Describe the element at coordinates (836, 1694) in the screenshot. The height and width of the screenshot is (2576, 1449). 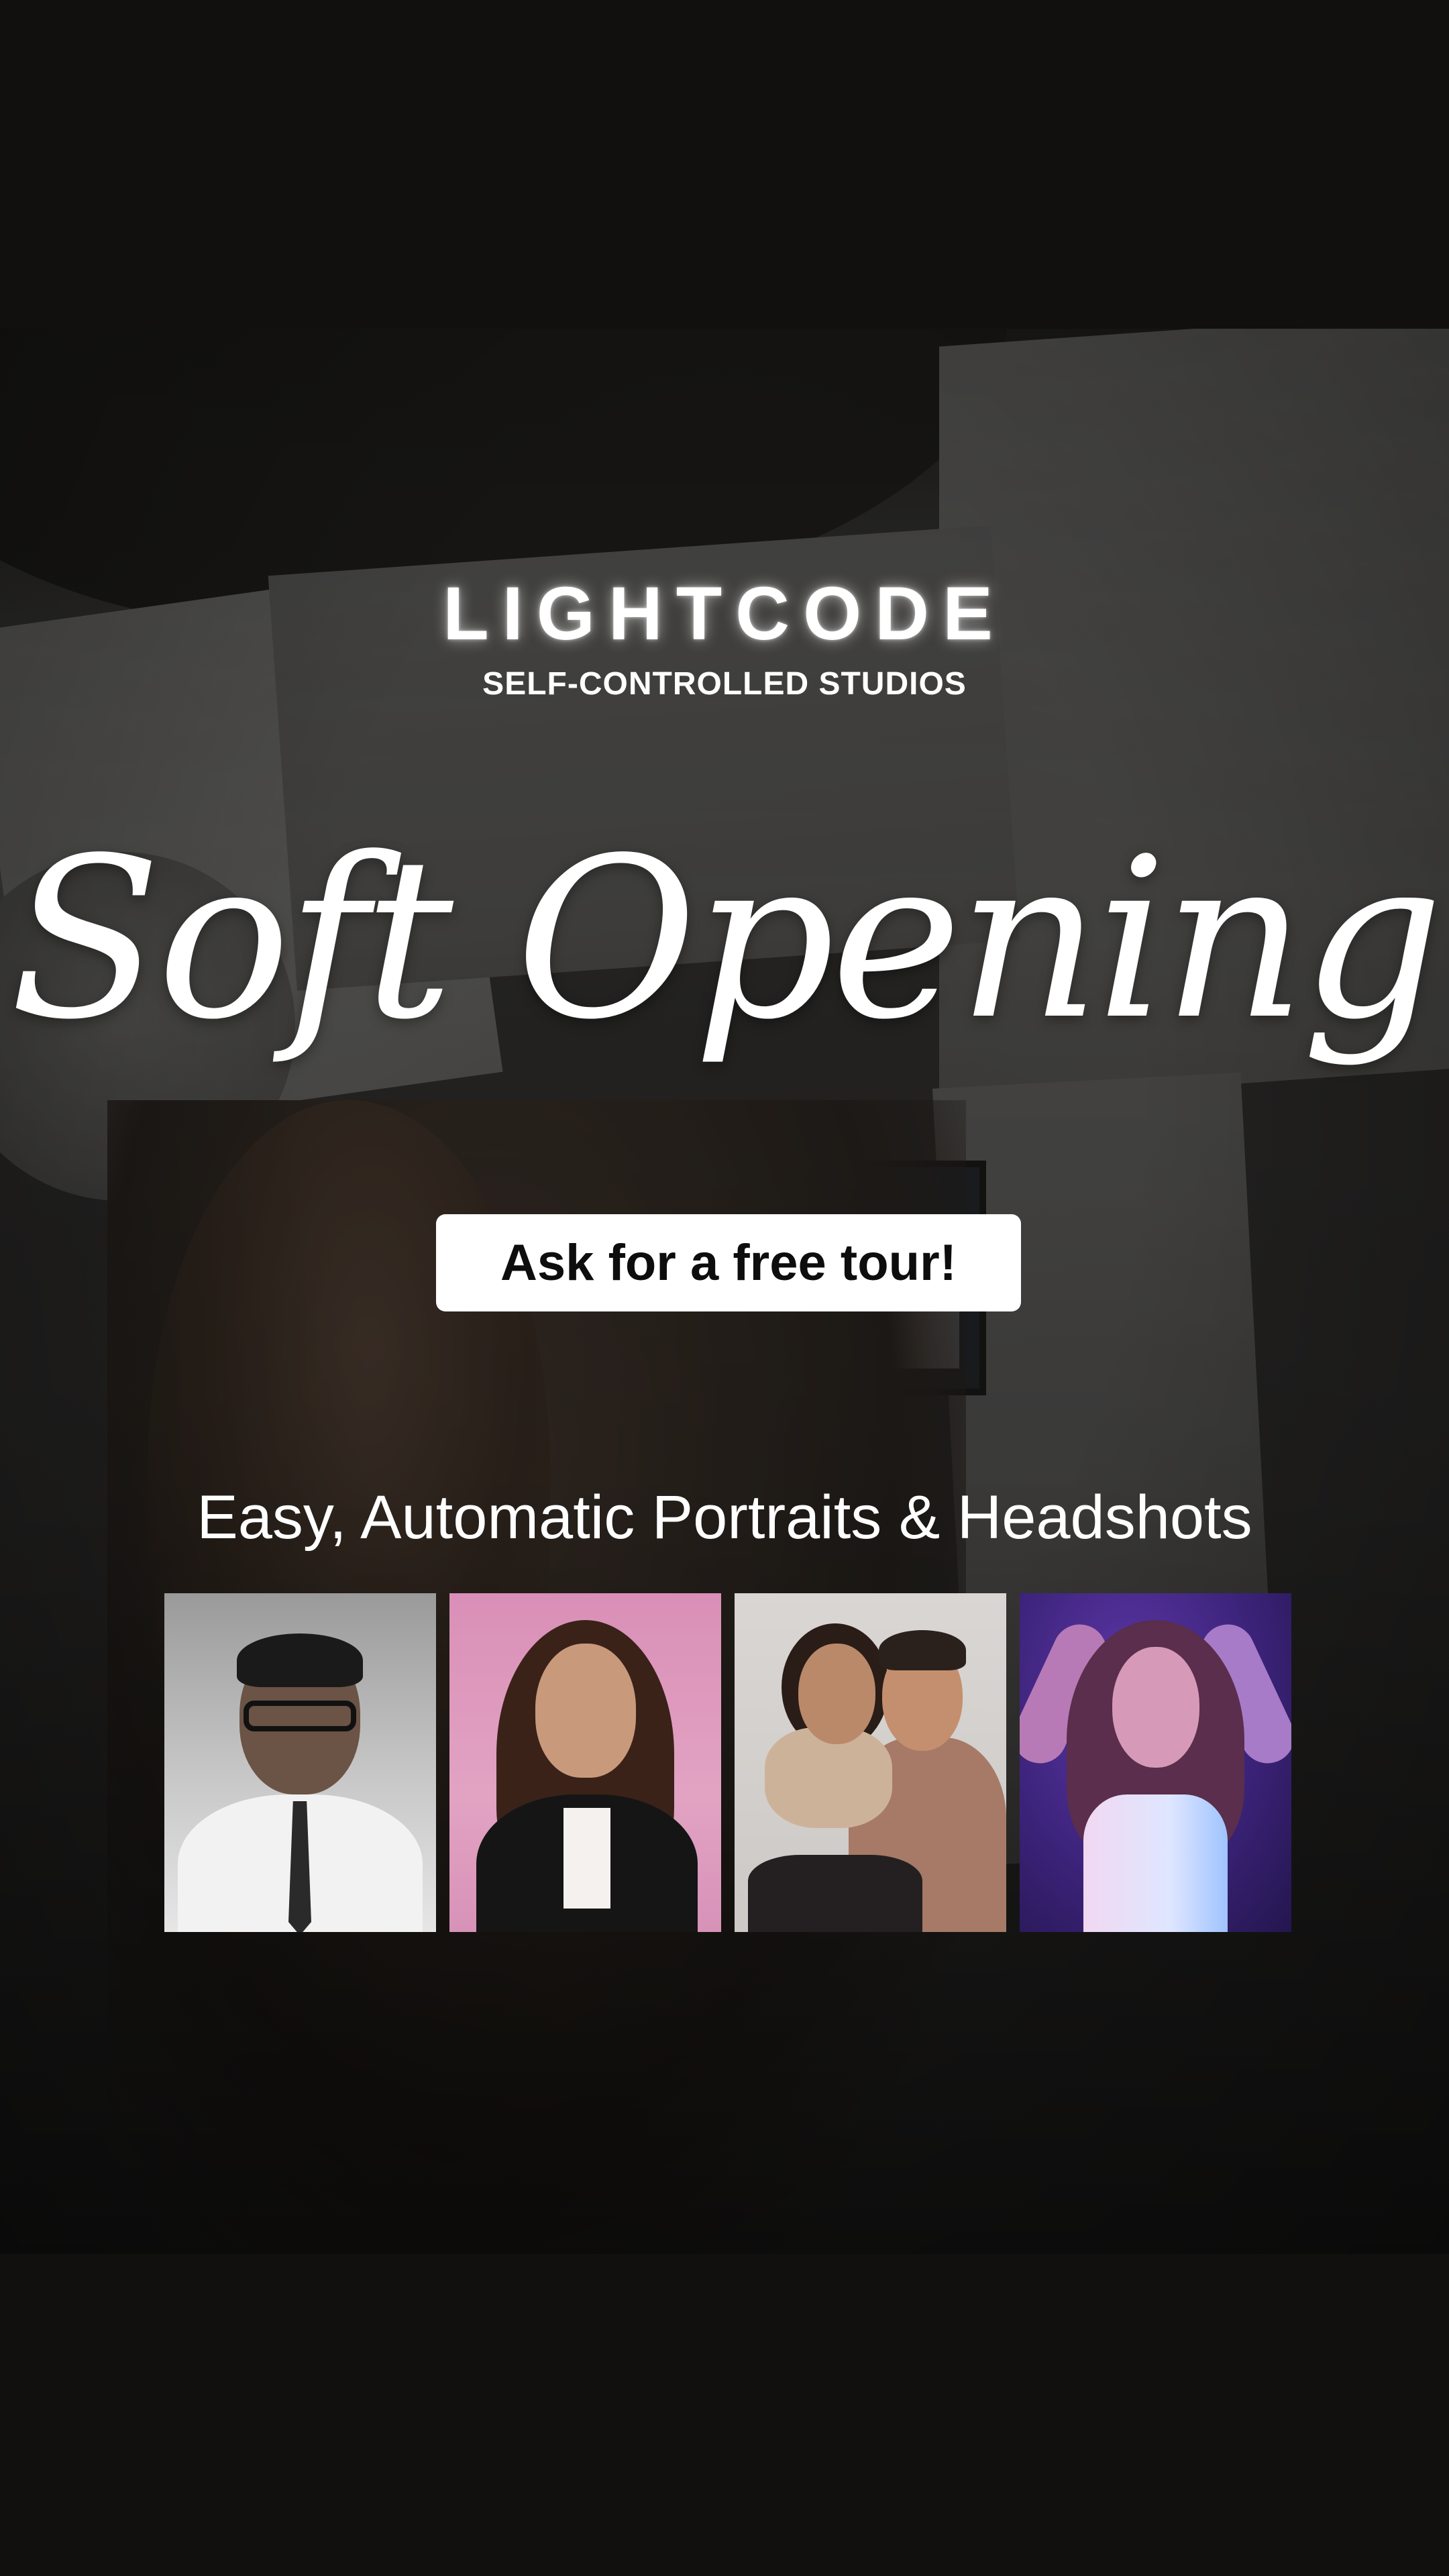
I see `portrait-3-woman-face` at that location.